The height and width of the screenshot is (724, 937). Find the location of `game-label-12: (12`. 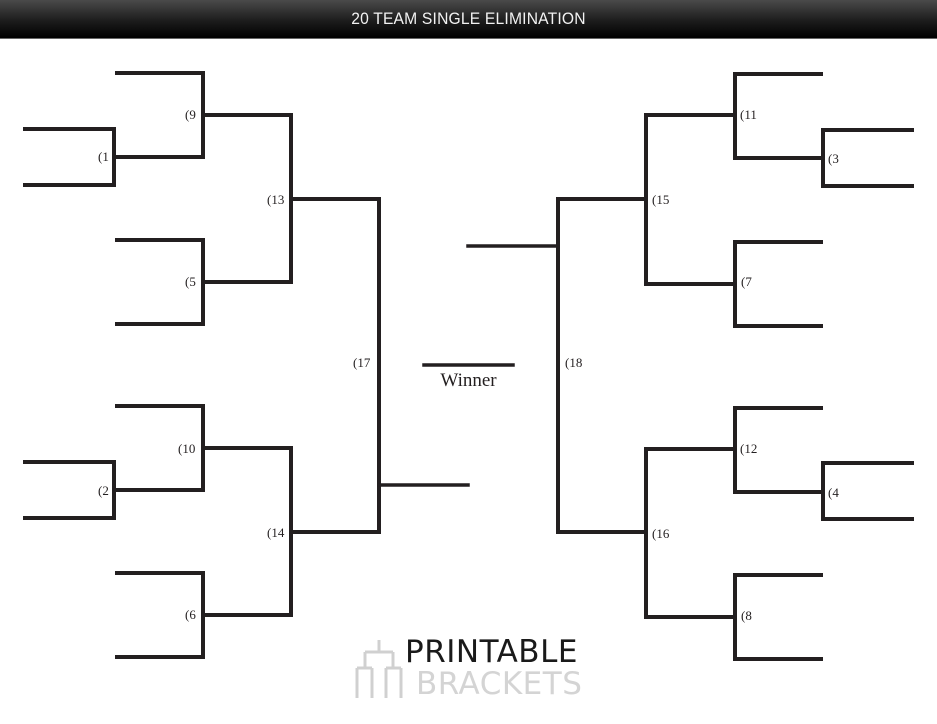

game-label-12: (12 is located at coordinates (749, 448).